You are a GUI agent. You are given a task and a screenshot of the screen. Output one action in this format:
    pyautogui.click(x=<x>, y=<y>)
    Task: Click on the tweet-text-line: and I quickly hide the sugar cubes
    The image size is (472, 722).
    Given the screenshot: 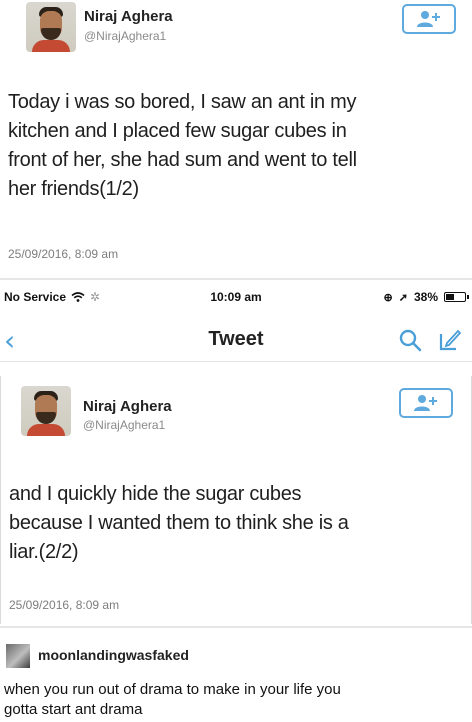 What is the action you would take?
    pyautogui.click(x=155, y=494)
    